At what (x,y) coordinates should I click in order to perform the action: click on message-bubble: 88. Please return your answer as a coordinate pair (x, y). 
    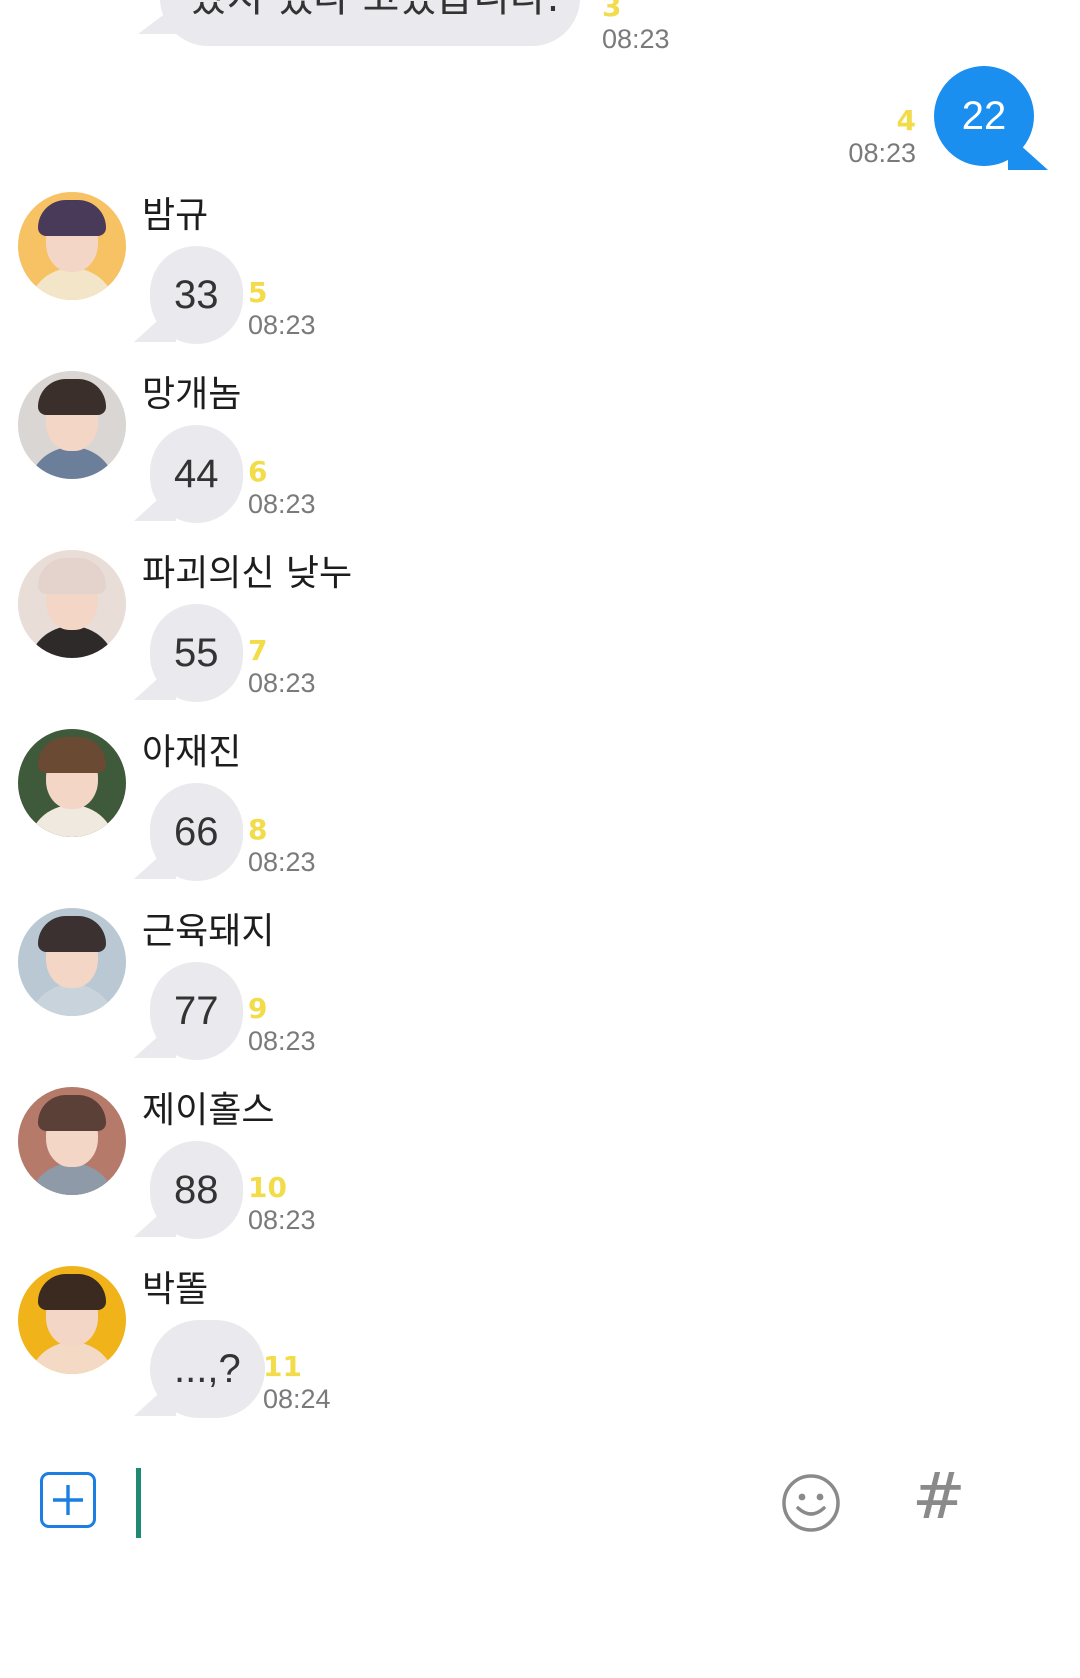
    Looking at the image, I should click on (196, 1190).